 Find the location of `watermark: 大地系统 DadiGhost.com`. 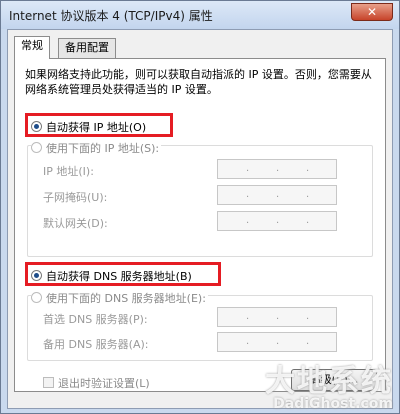

watermark: 大地系统 DadiGhost.com is located at coordinates (329, 388).